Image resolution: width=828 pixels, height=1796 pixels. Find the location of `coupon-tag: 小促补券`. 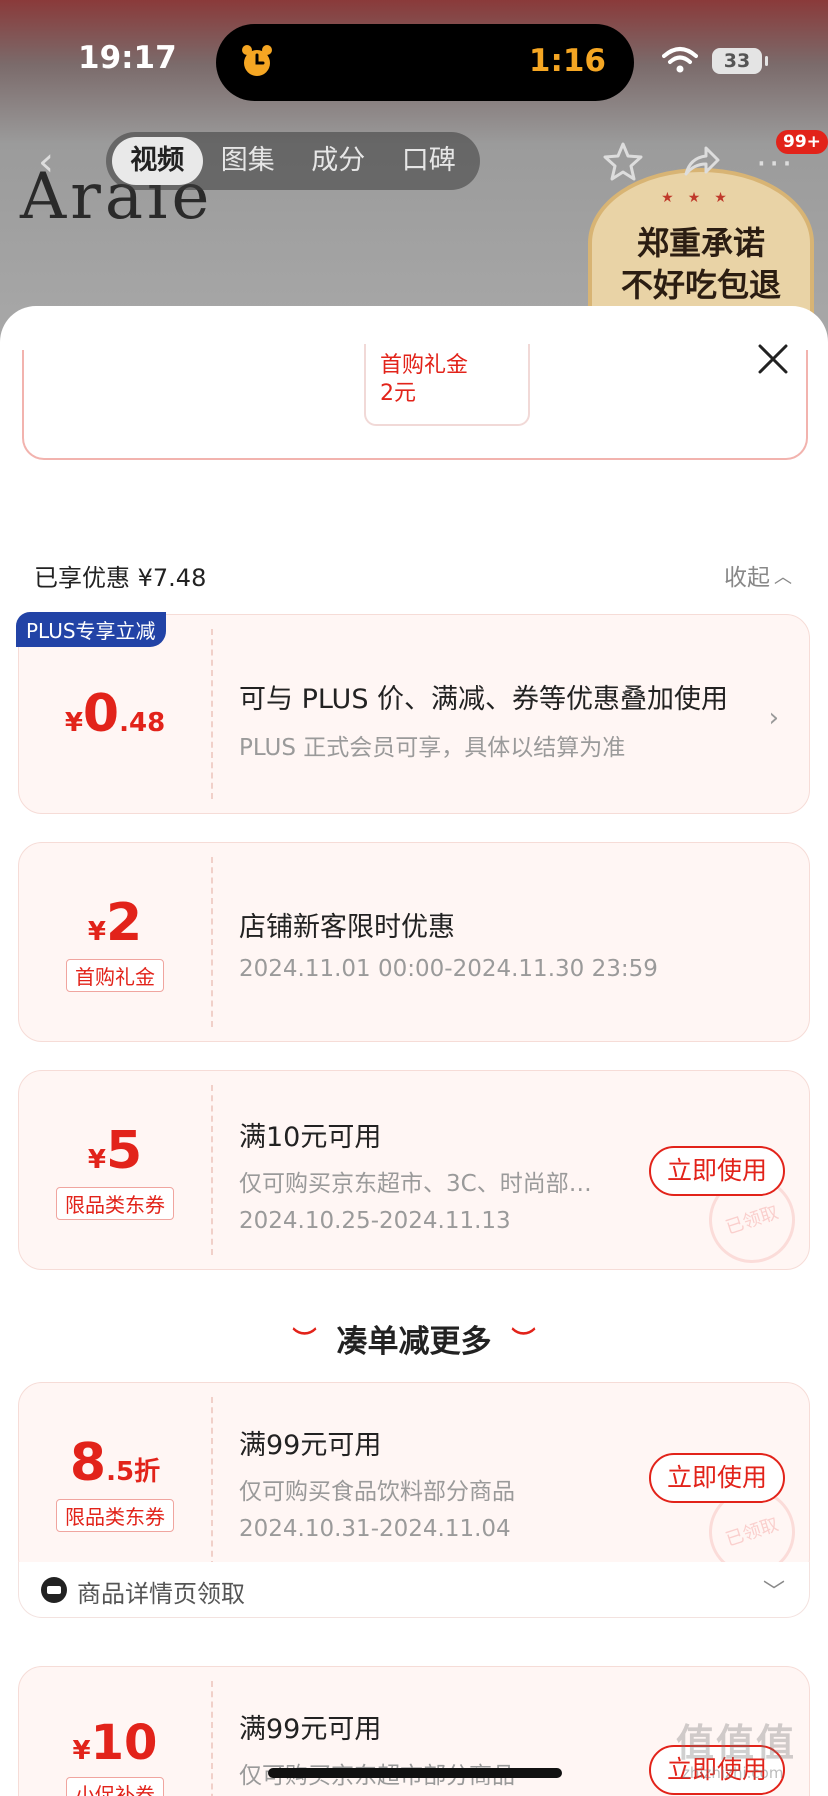

coupon-tag: 小促补券 is located at coordinates (115, 1786).